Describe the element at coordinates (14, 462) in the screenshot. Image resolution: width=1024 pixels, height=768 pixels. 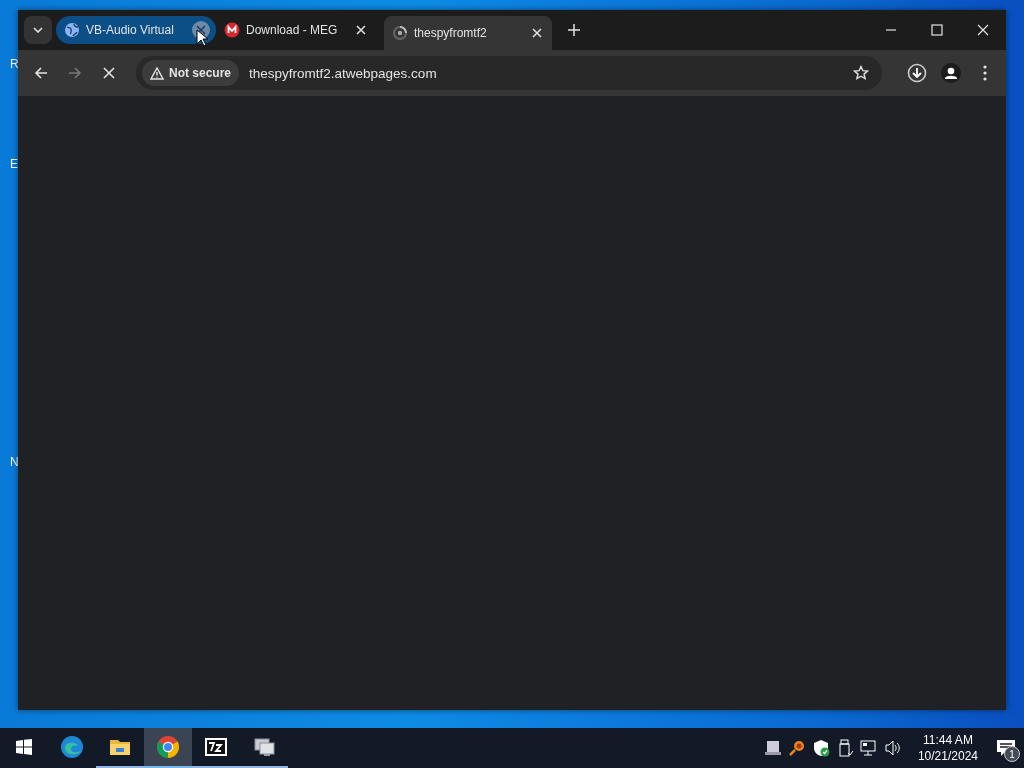
I see `desktop-icon-label: N` at that location.